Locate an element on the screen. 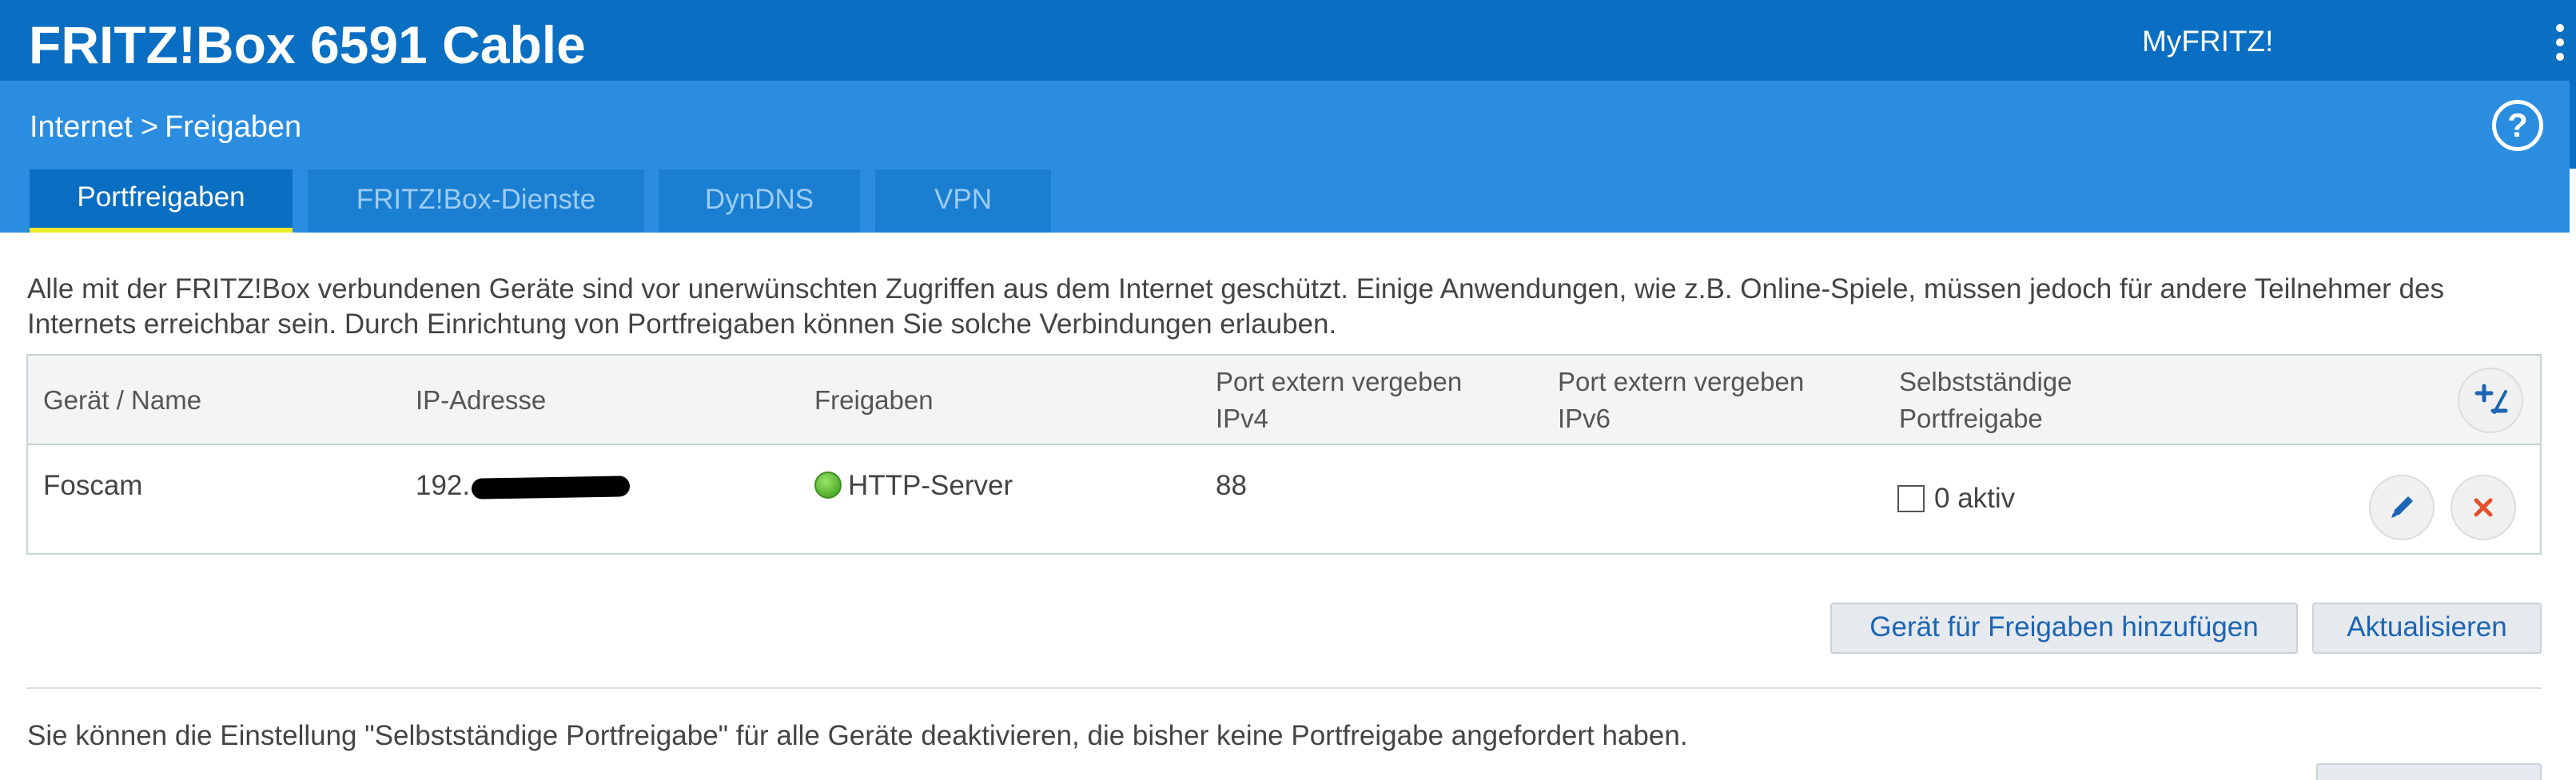 Image resolution: width=2576 pixels, height=780 pixels. column-header-port-ipv4: Port extern vergeben IPv4 is located at coordinates (1339, 400).